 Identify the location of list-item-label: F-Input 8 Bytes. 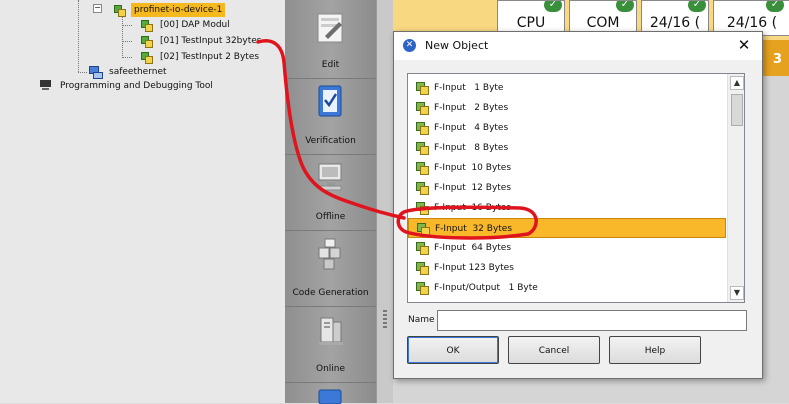
(471, 148).